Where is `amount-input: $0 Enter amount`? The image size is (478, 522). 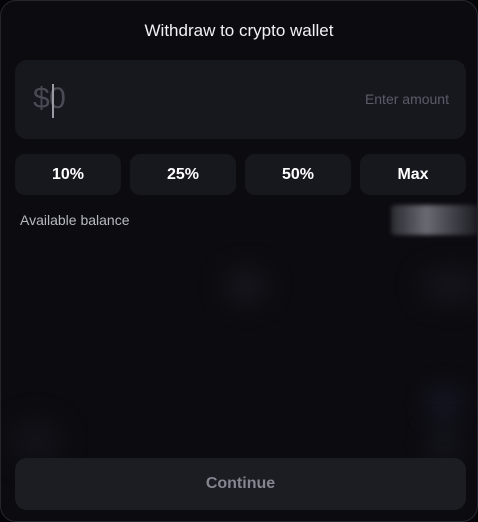 amount-input: $0 Enter amount is located at coordinates (240, 99).